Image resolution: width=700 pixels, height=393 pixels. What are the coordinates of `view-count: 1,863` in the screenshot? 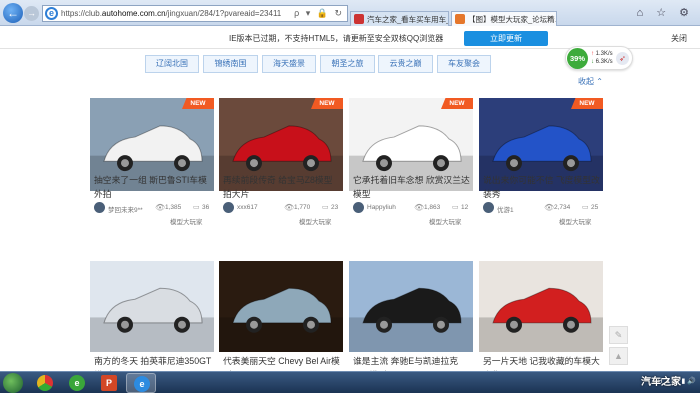 It's located at (432, 207).